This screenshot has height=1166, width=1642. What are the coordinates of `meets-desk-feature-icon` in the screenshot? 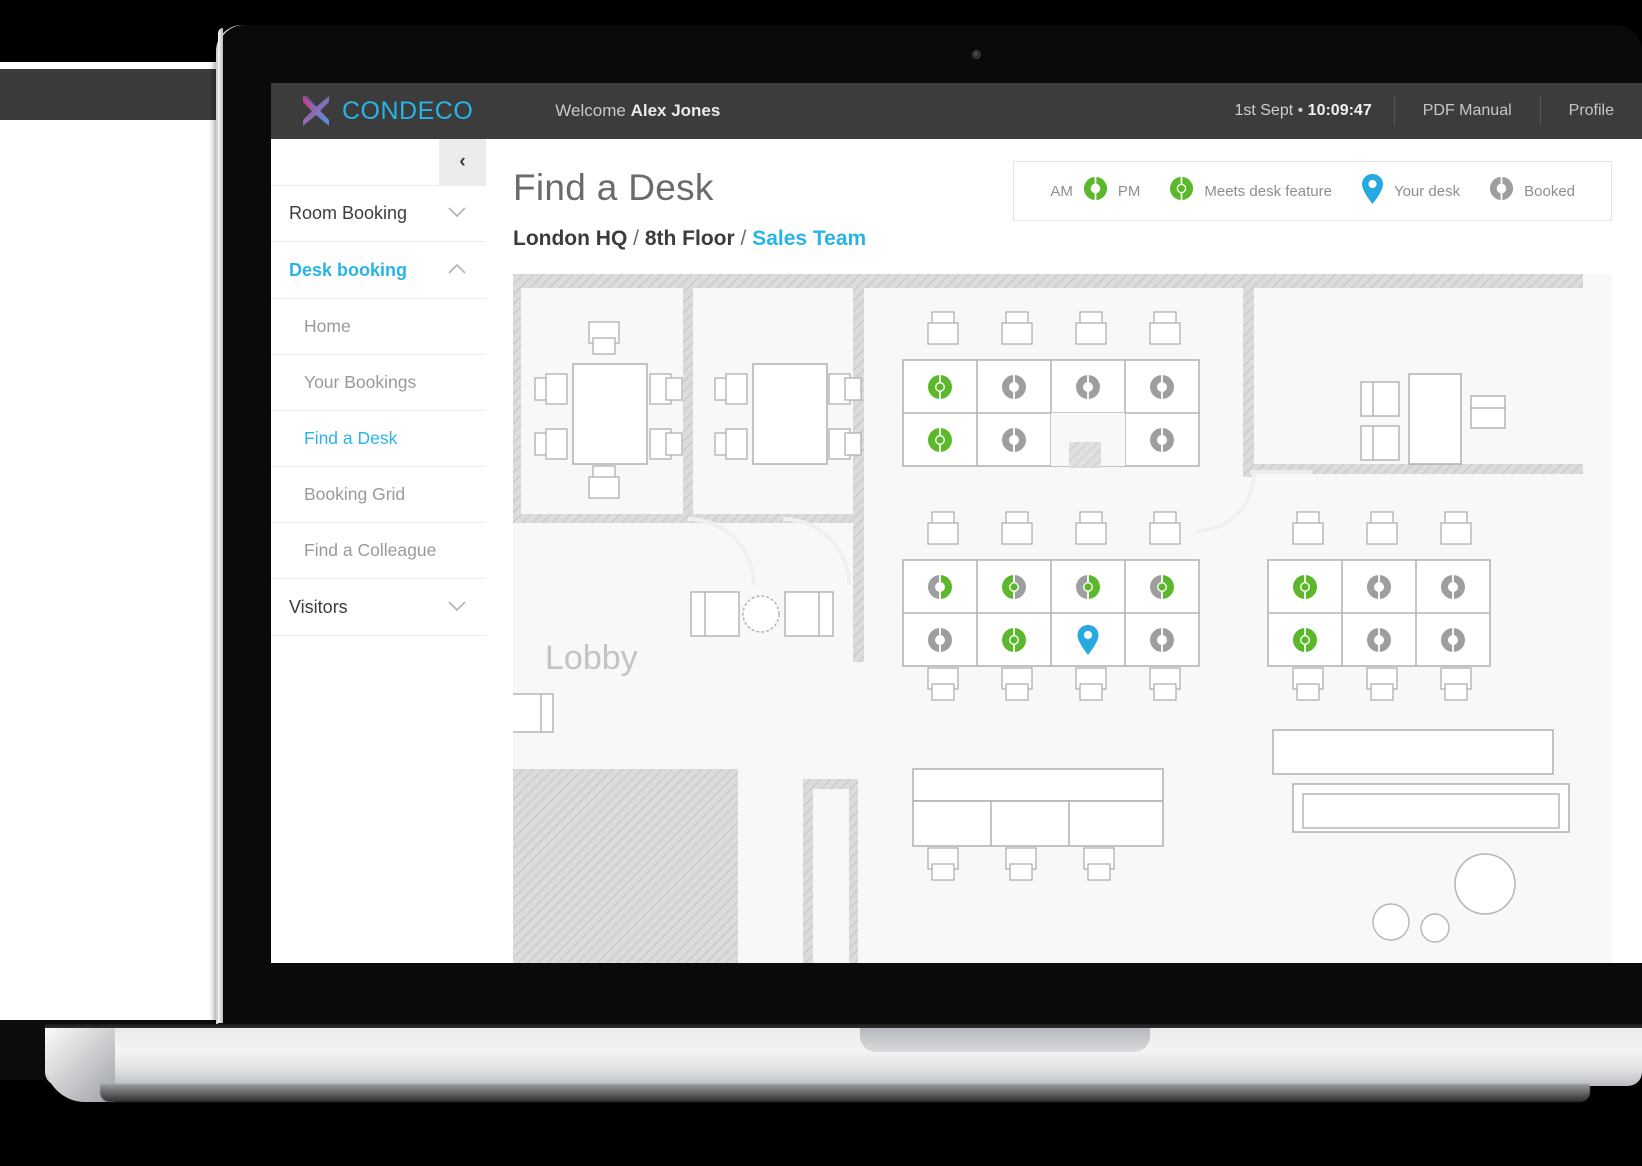 It's located at (1181, 191).